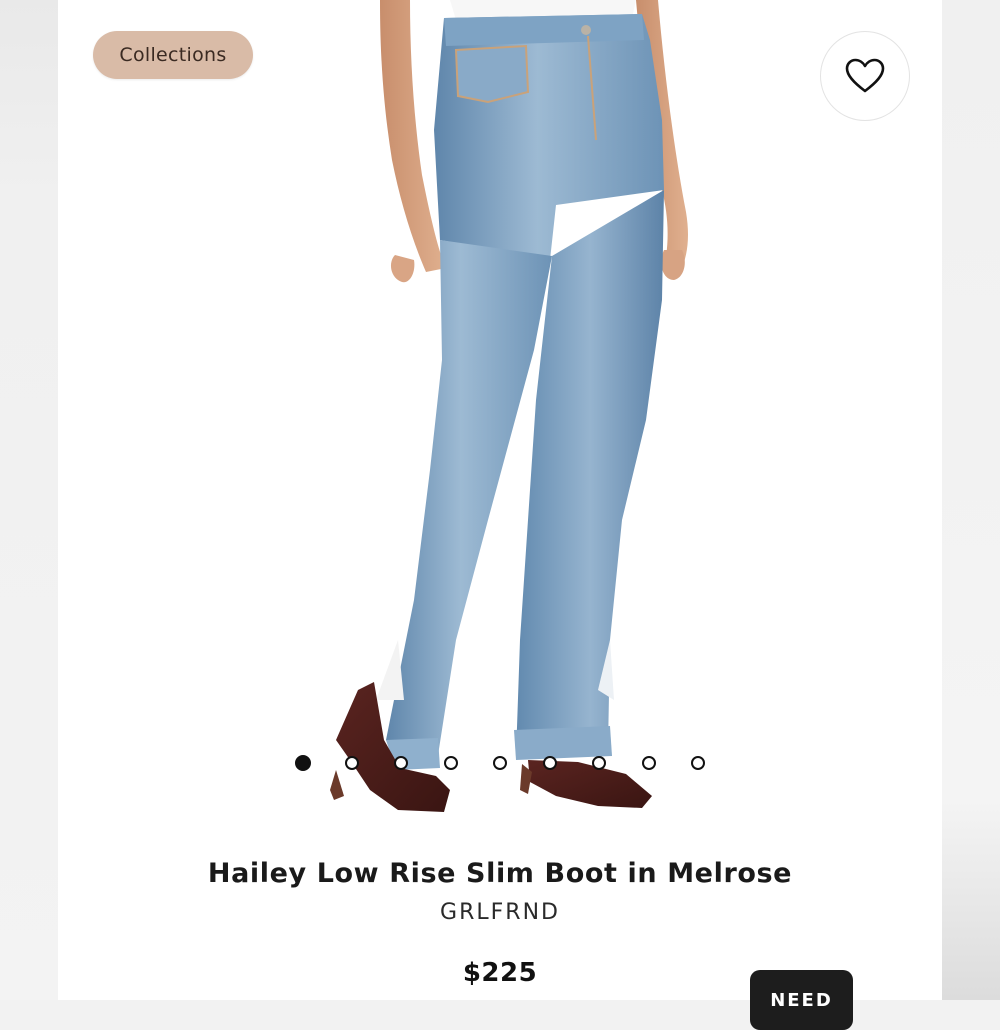 The width and height of the screenshot is (1000, 1030). I want to click on product-brand: GRLFRND, so click(500, 912).